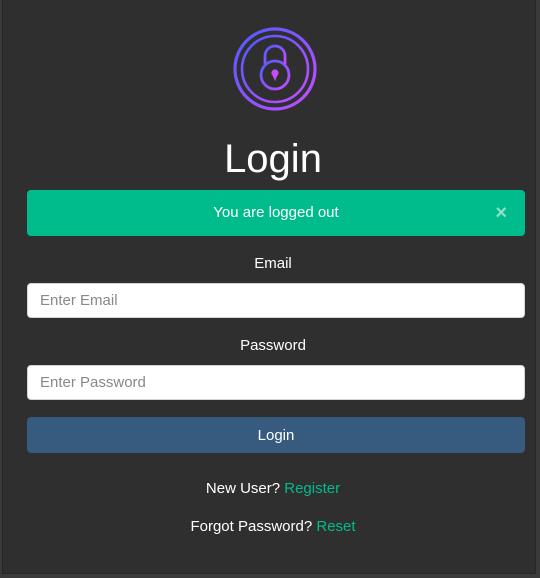 Image resolution: width=540 pixels, height=578 pixels. I want to click on alert-message: You are logged out, so click(276, 212).